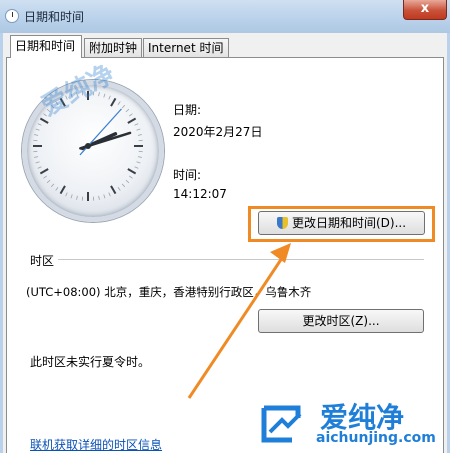  What do you see at coordinates (281, 424) in the screenshot?
I see `watermark-logo-icon` at bounding box center [281, 424].